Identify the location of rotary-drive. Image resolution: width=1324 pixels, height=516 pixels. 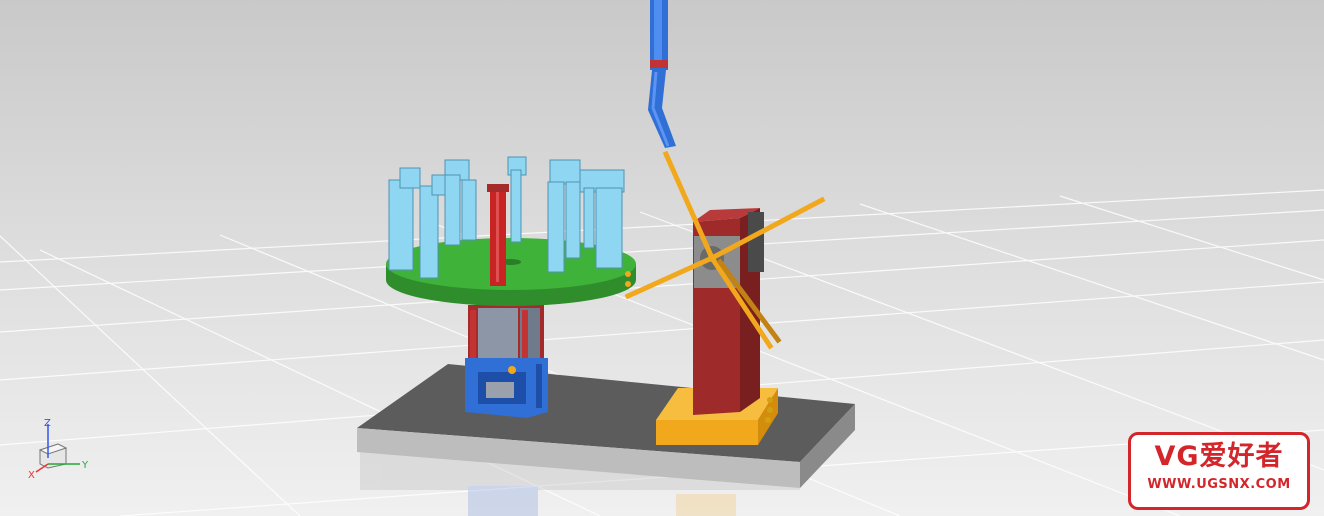
(506, 361).